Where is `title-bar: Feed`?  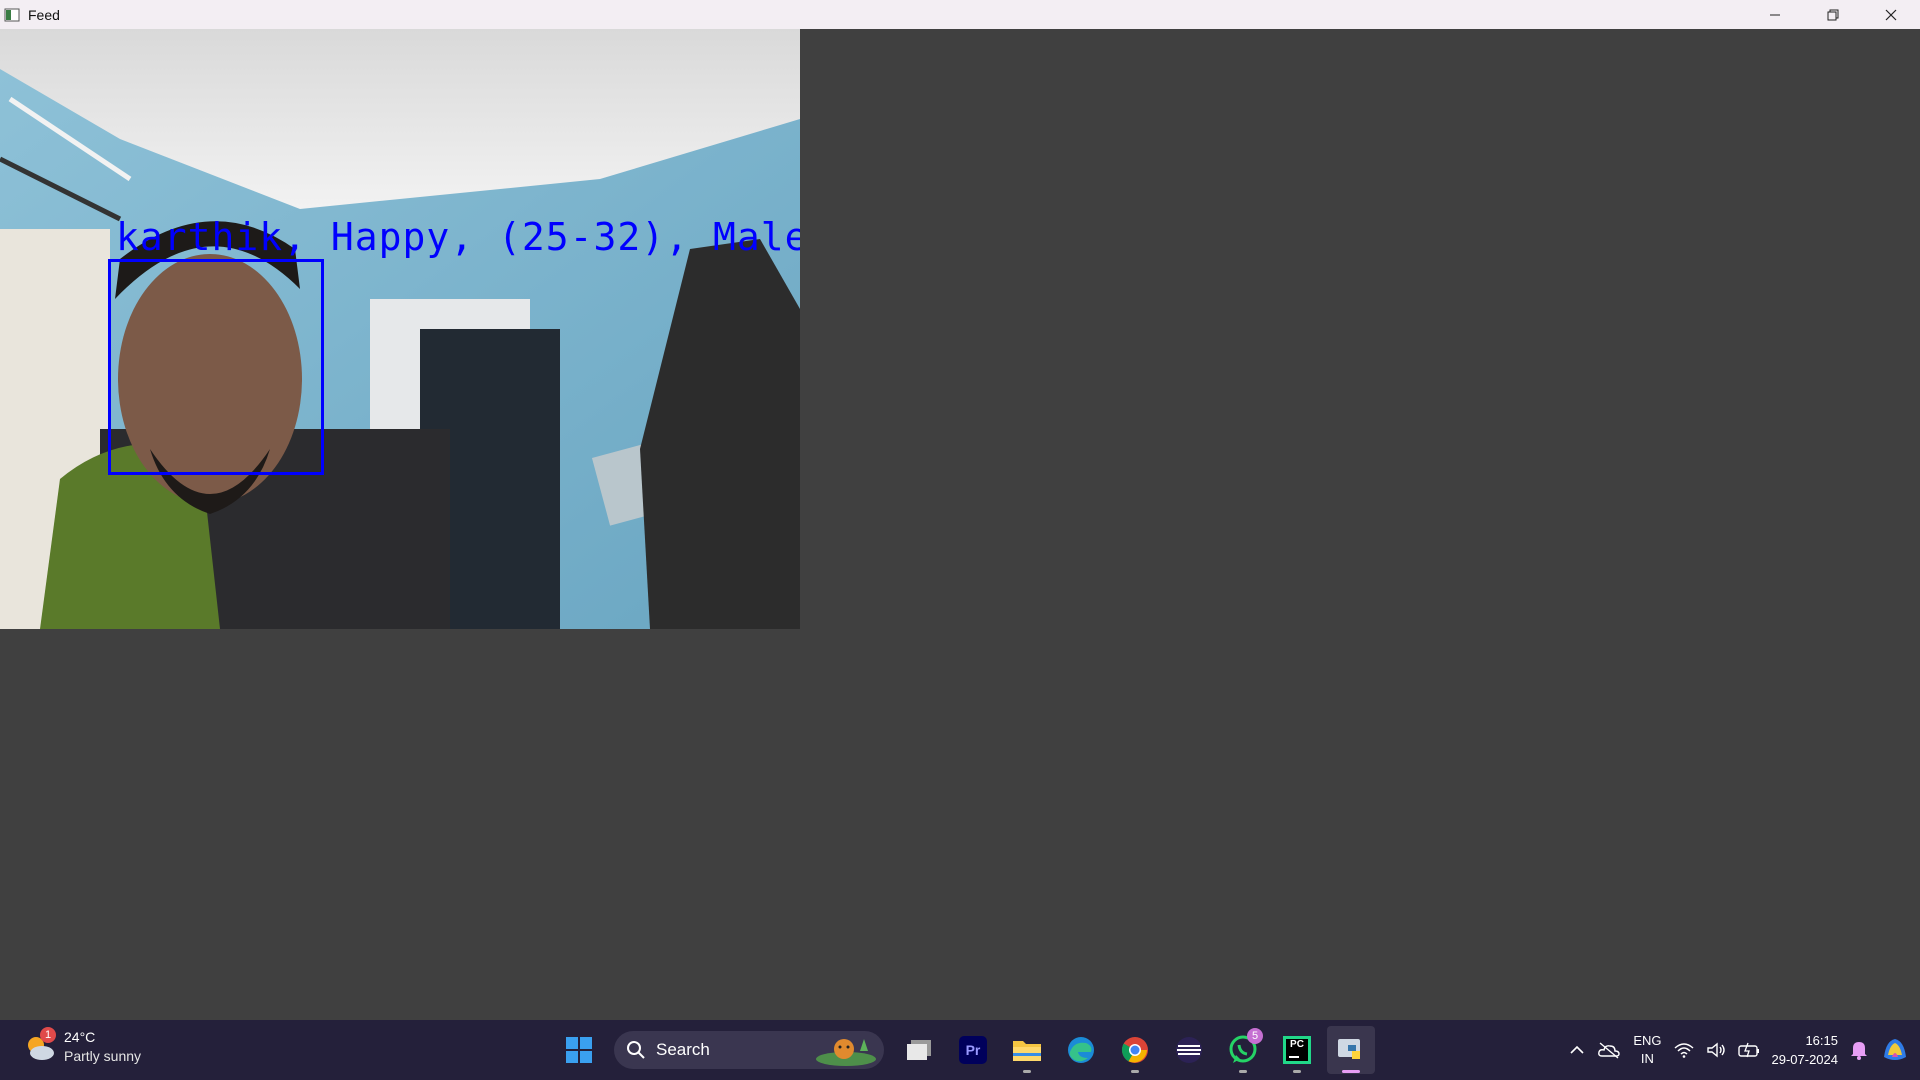
title-bar: Feed is located at coordinates (960, 14).